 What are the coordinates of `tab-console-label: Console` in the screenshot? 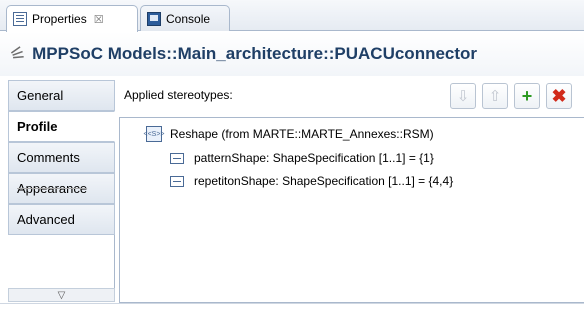 It's located at (188, 18).